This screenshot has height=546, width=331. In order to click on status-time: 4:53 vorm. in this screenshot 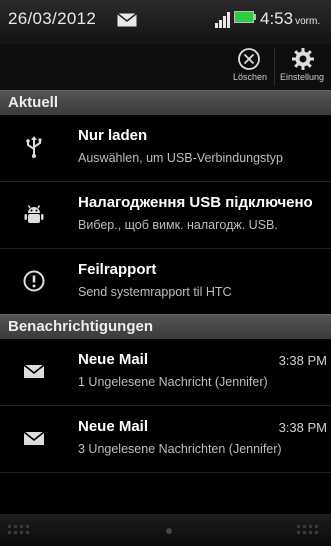, I will do `click(290, 18)`.